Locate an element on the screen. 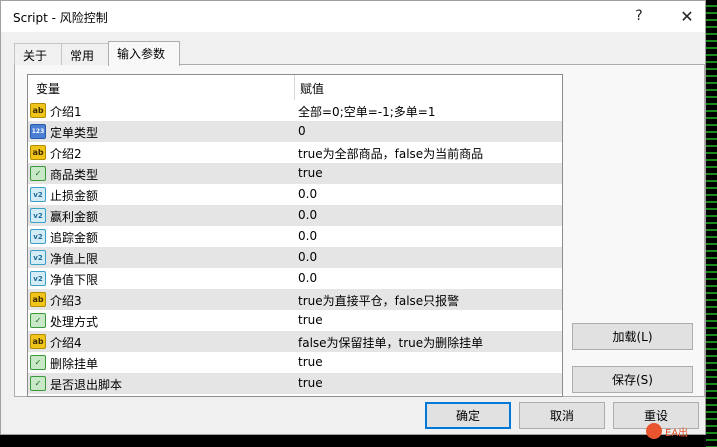 The image size is (717, 447). column-separator is located at coordinates (294, 87).